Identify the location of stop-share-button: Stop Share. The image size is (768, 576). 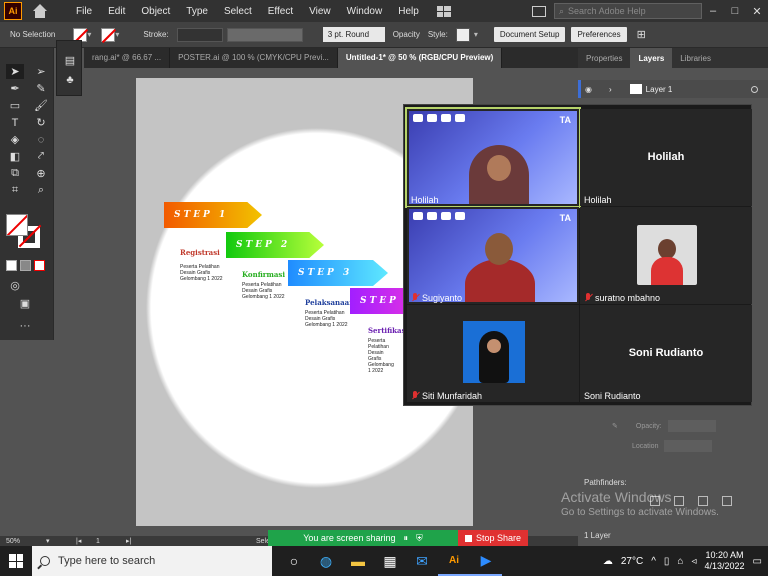
(493, 538).